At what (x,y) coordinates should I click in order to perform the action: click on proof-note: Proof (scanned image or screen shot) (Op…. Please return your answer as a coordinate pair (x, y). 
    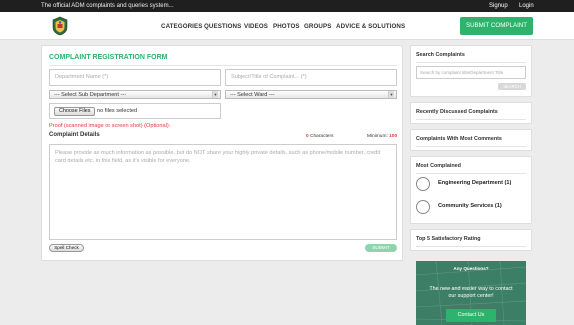
    Looking at the image, I should click on (110, 126).